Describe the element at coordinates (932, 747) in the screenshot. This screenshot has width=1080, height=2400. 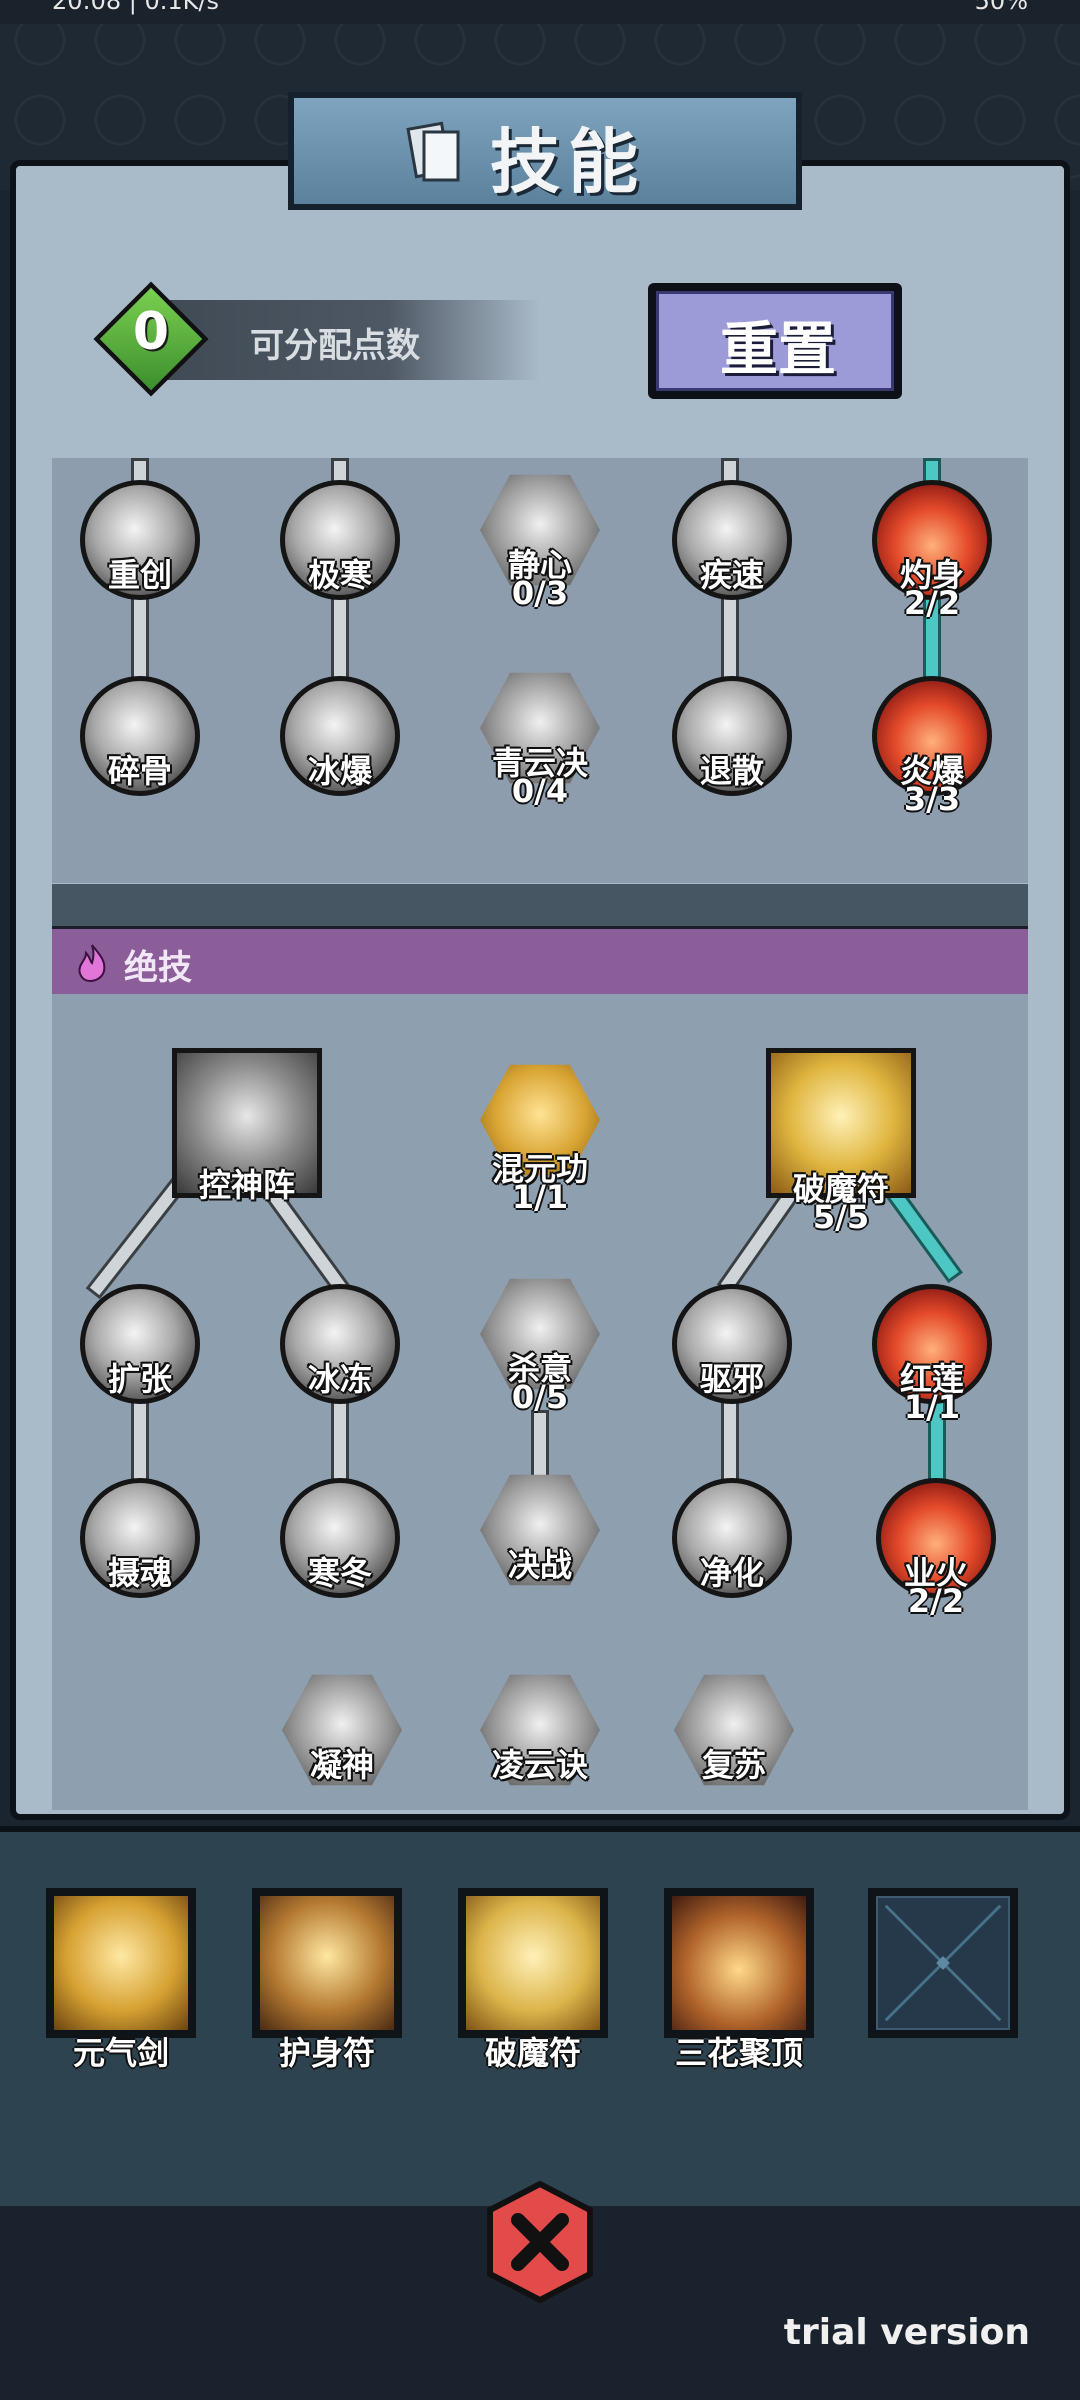
I see `skill-node-yanbao: 炎爆 3/3` at that location.